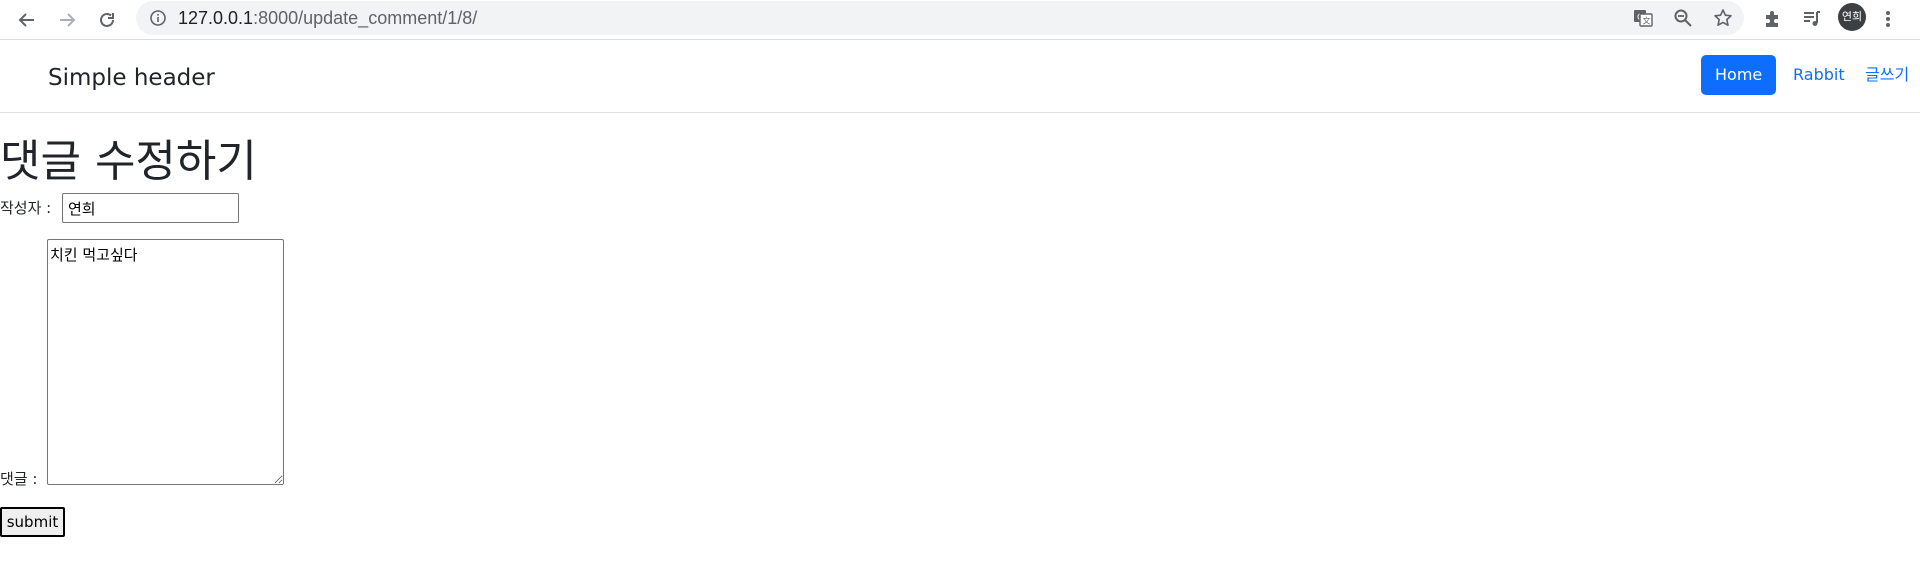 Image resolution: width=1920 pixels, height=584 pixels. What do you see at coordinates (131, 78) in the screenshot?
I see `brand-link: Simple header` at bounding box center [131, 78].